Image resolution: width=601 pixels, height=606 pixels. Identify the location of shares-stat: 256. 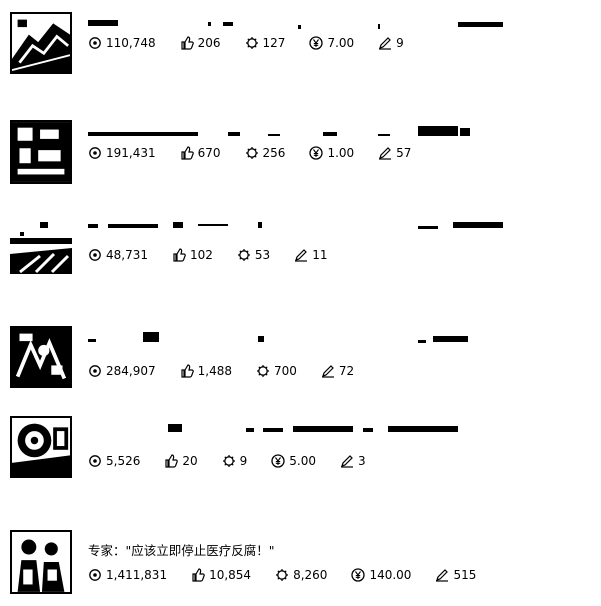
(265, 153).